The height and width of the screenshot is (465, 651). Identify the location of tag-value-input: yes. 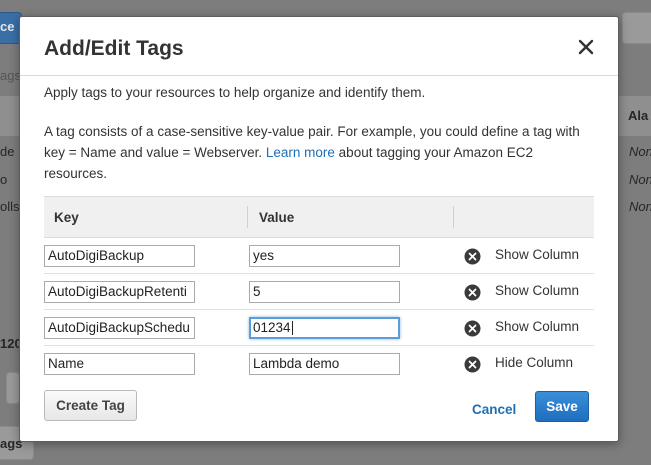
(324, 256).